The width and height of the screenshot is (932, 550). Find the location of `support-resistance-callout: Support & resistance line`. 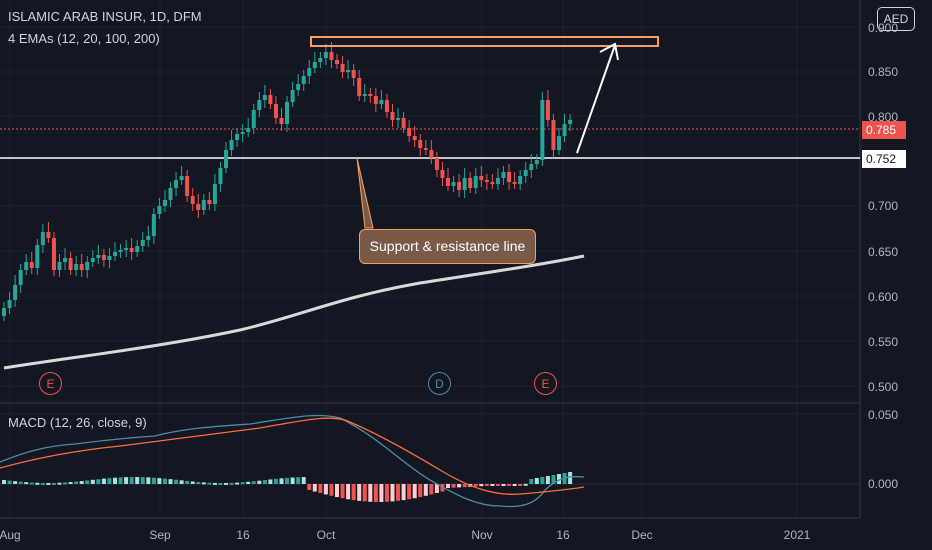

support-resistance-callout: Support & resistance line is located at coordinates (447, 246).